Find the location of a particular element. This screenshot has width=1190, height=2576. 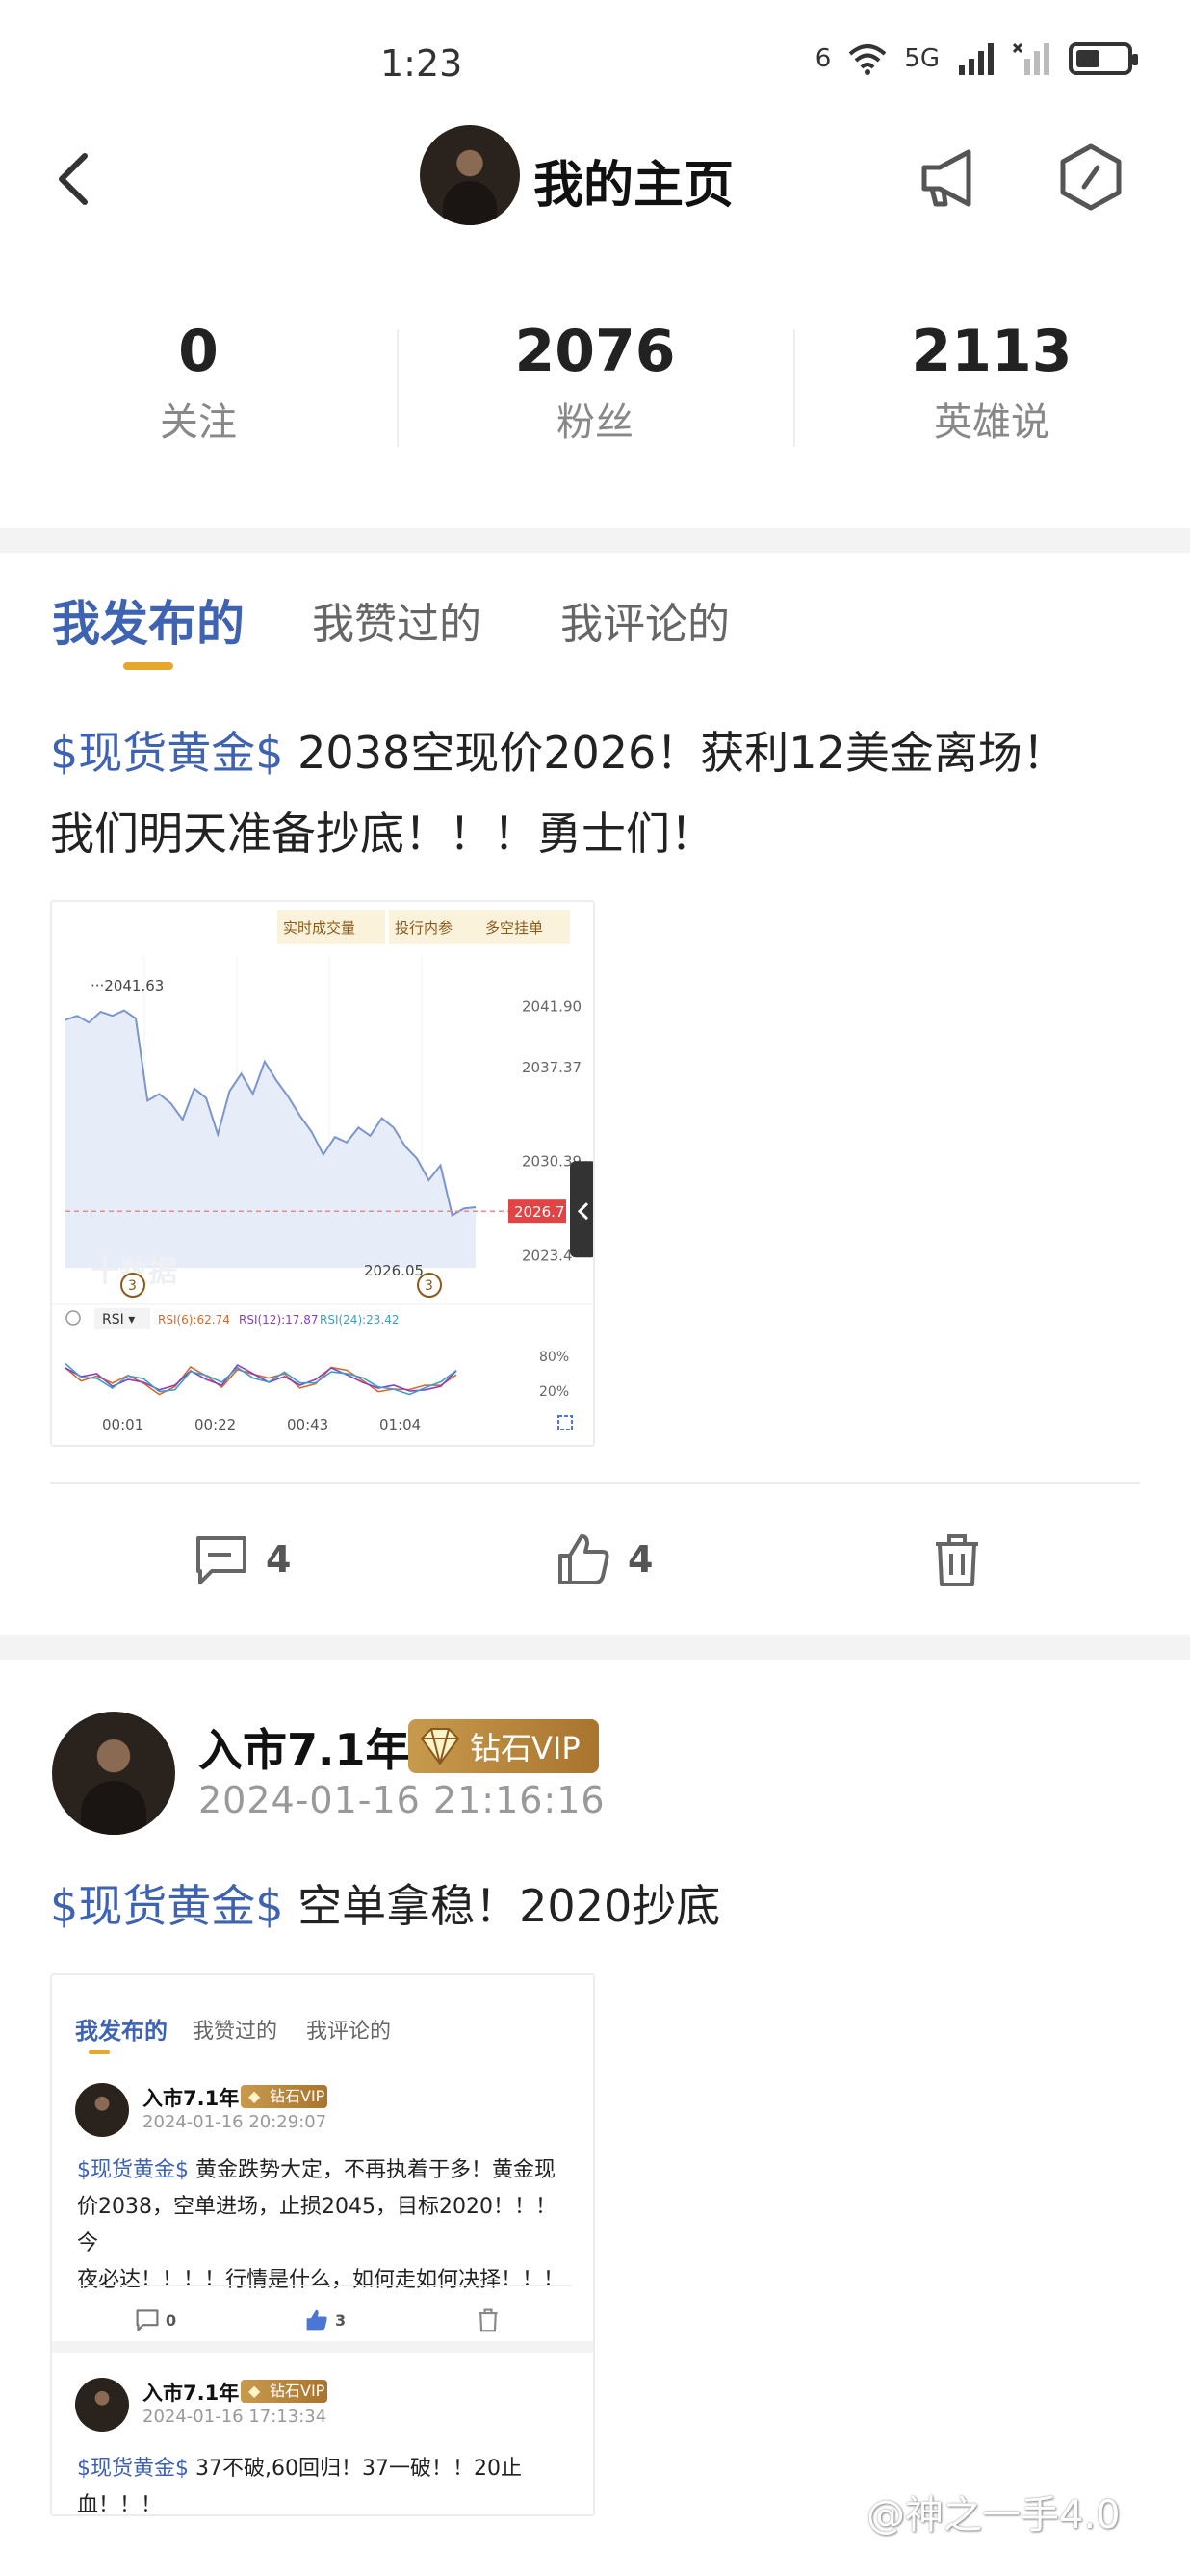

settings-hexagon-icon is located at coordinates (1091, 177).